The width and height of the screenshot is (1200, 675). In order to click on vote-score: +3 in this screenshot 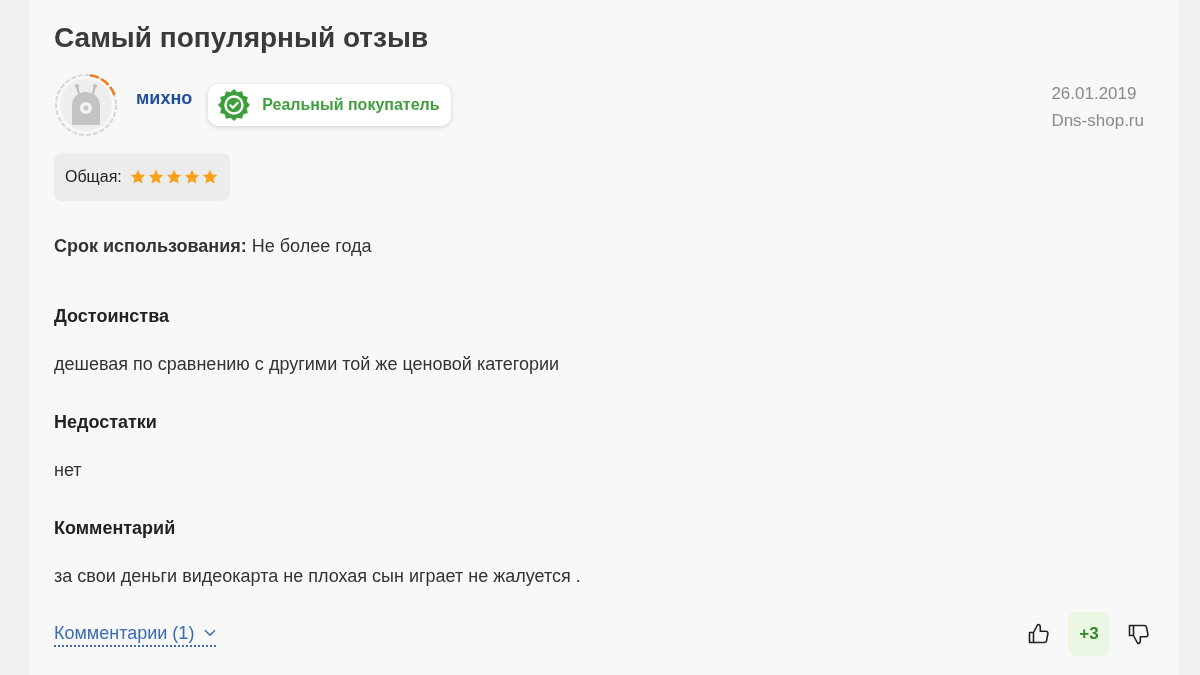, I will do `click(1089, 634)`.